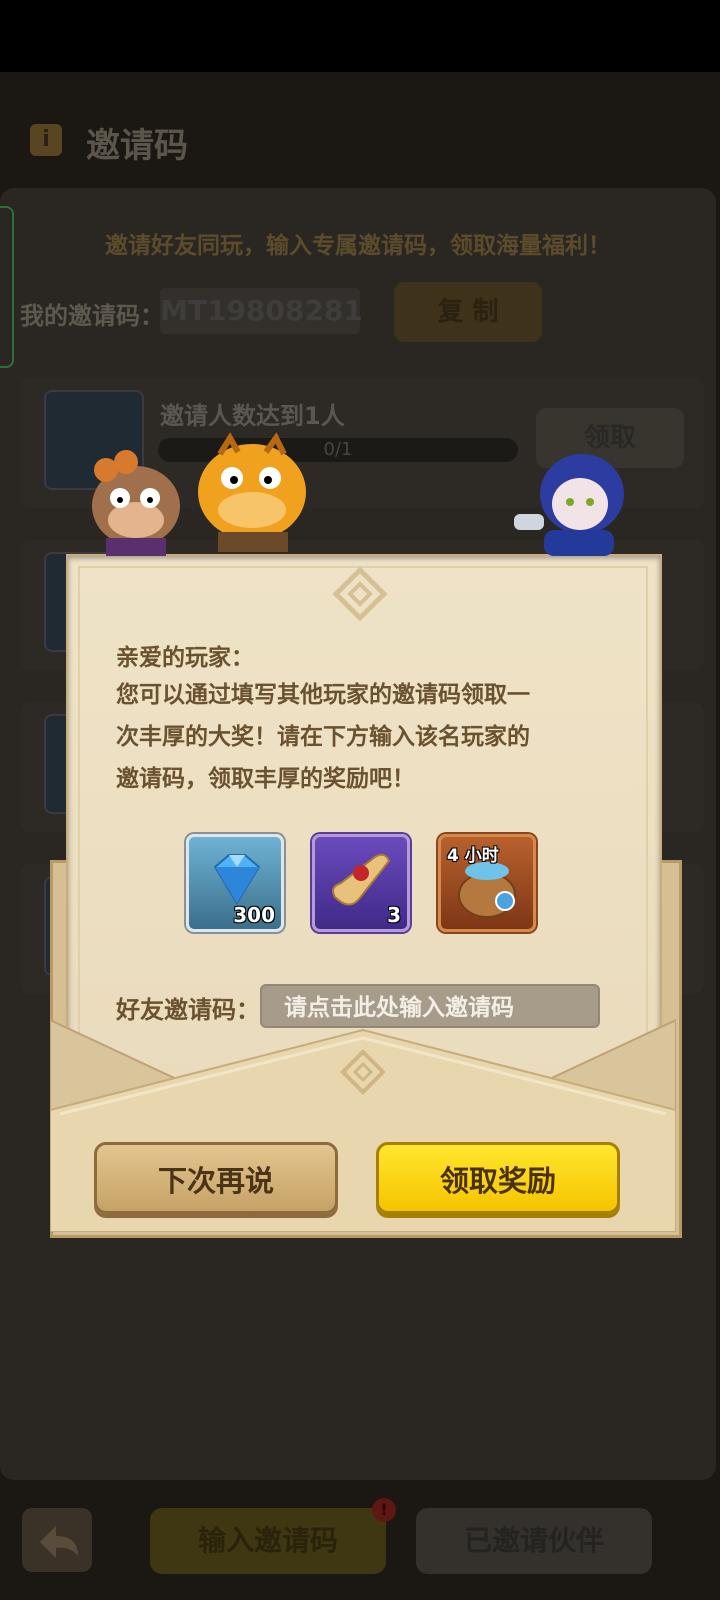 Image resolution: width=720 pixels, height=1600 pixels. I want to click on info-icon: i, so click(46, 140).